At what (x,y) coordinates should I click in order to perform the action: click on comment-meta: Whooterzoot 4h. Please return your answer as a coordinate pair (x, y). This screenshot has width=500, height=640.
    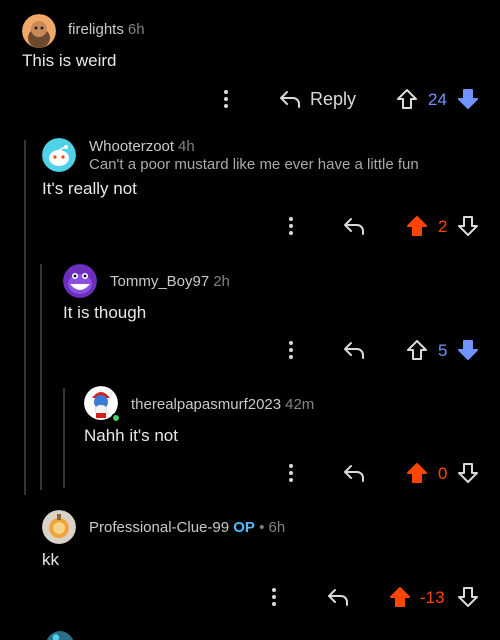
    Looking at the image, I should click on (142, 146).